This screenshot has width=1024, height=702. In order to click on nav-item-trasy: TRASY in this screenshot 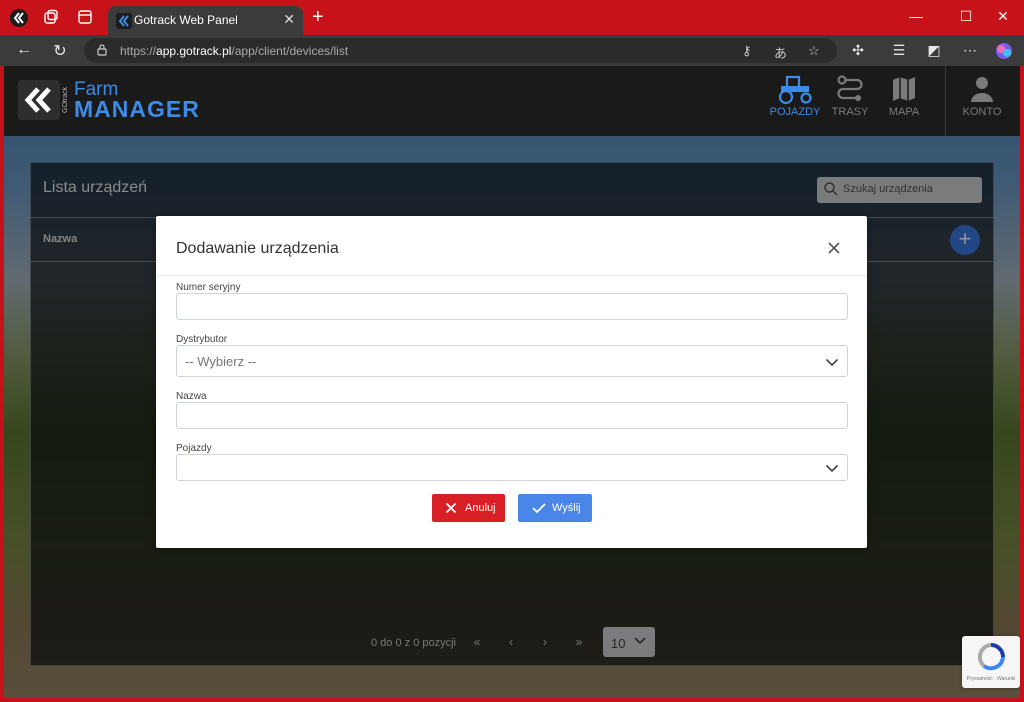, I will do `click(850, 101)`.